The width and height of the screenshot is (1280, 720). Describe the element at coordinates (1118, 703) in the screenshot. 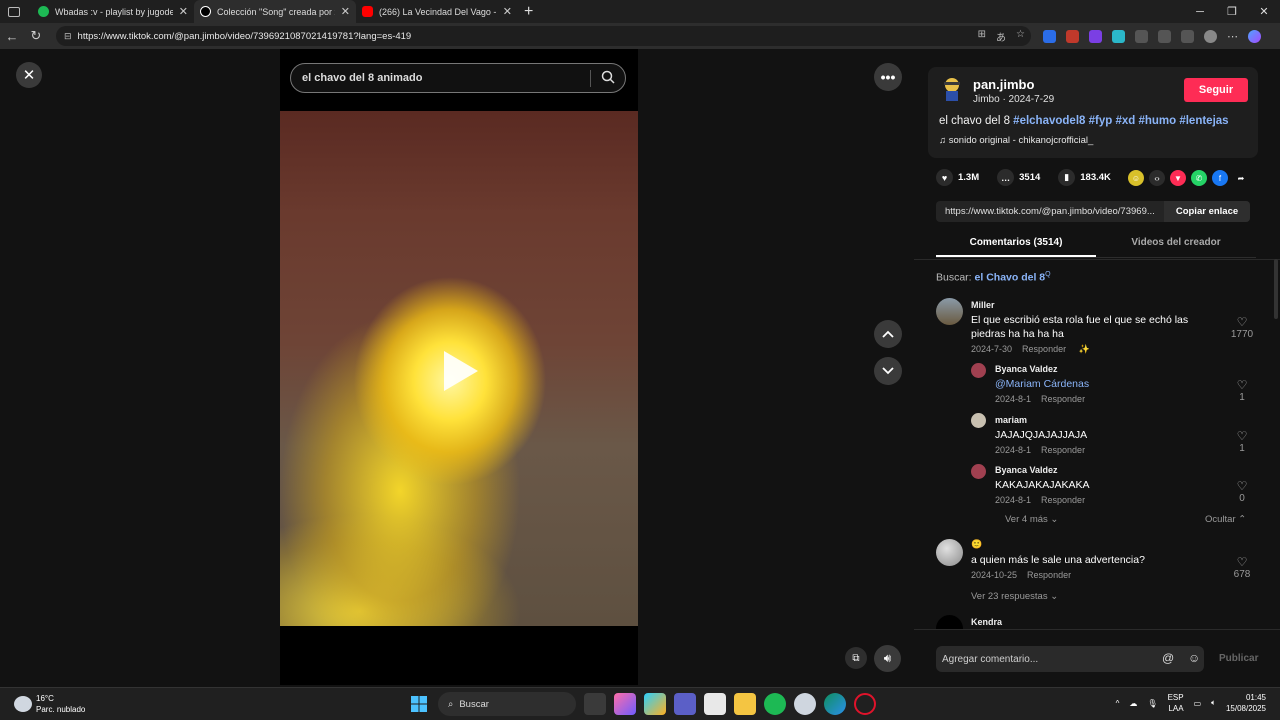

I see `tray-overflow-icon: ^` at that location.